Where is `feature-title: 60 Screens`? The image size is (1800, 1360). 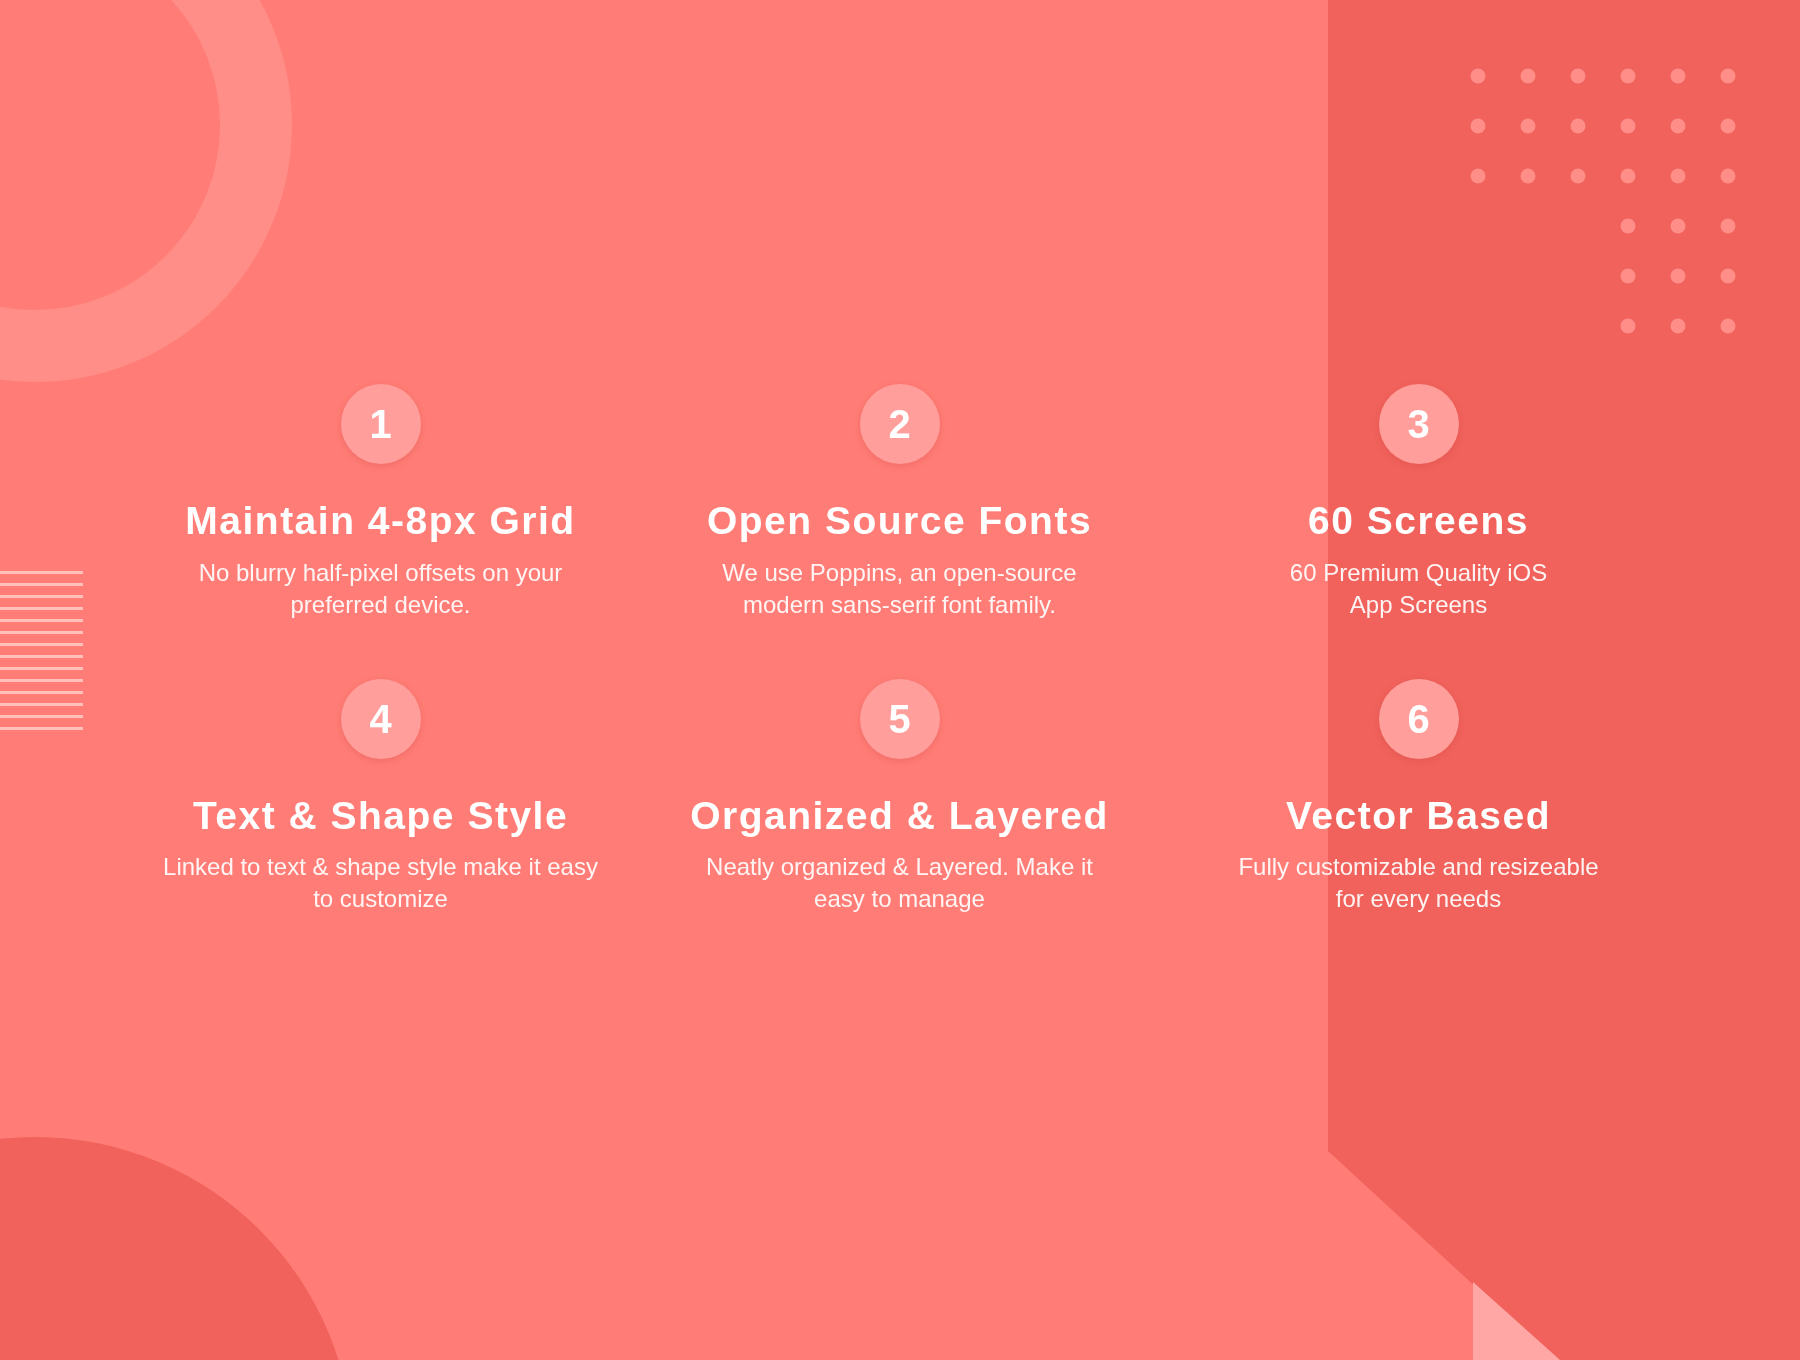 feature-title: 60 Screens is located at coordinates (1418, 521).